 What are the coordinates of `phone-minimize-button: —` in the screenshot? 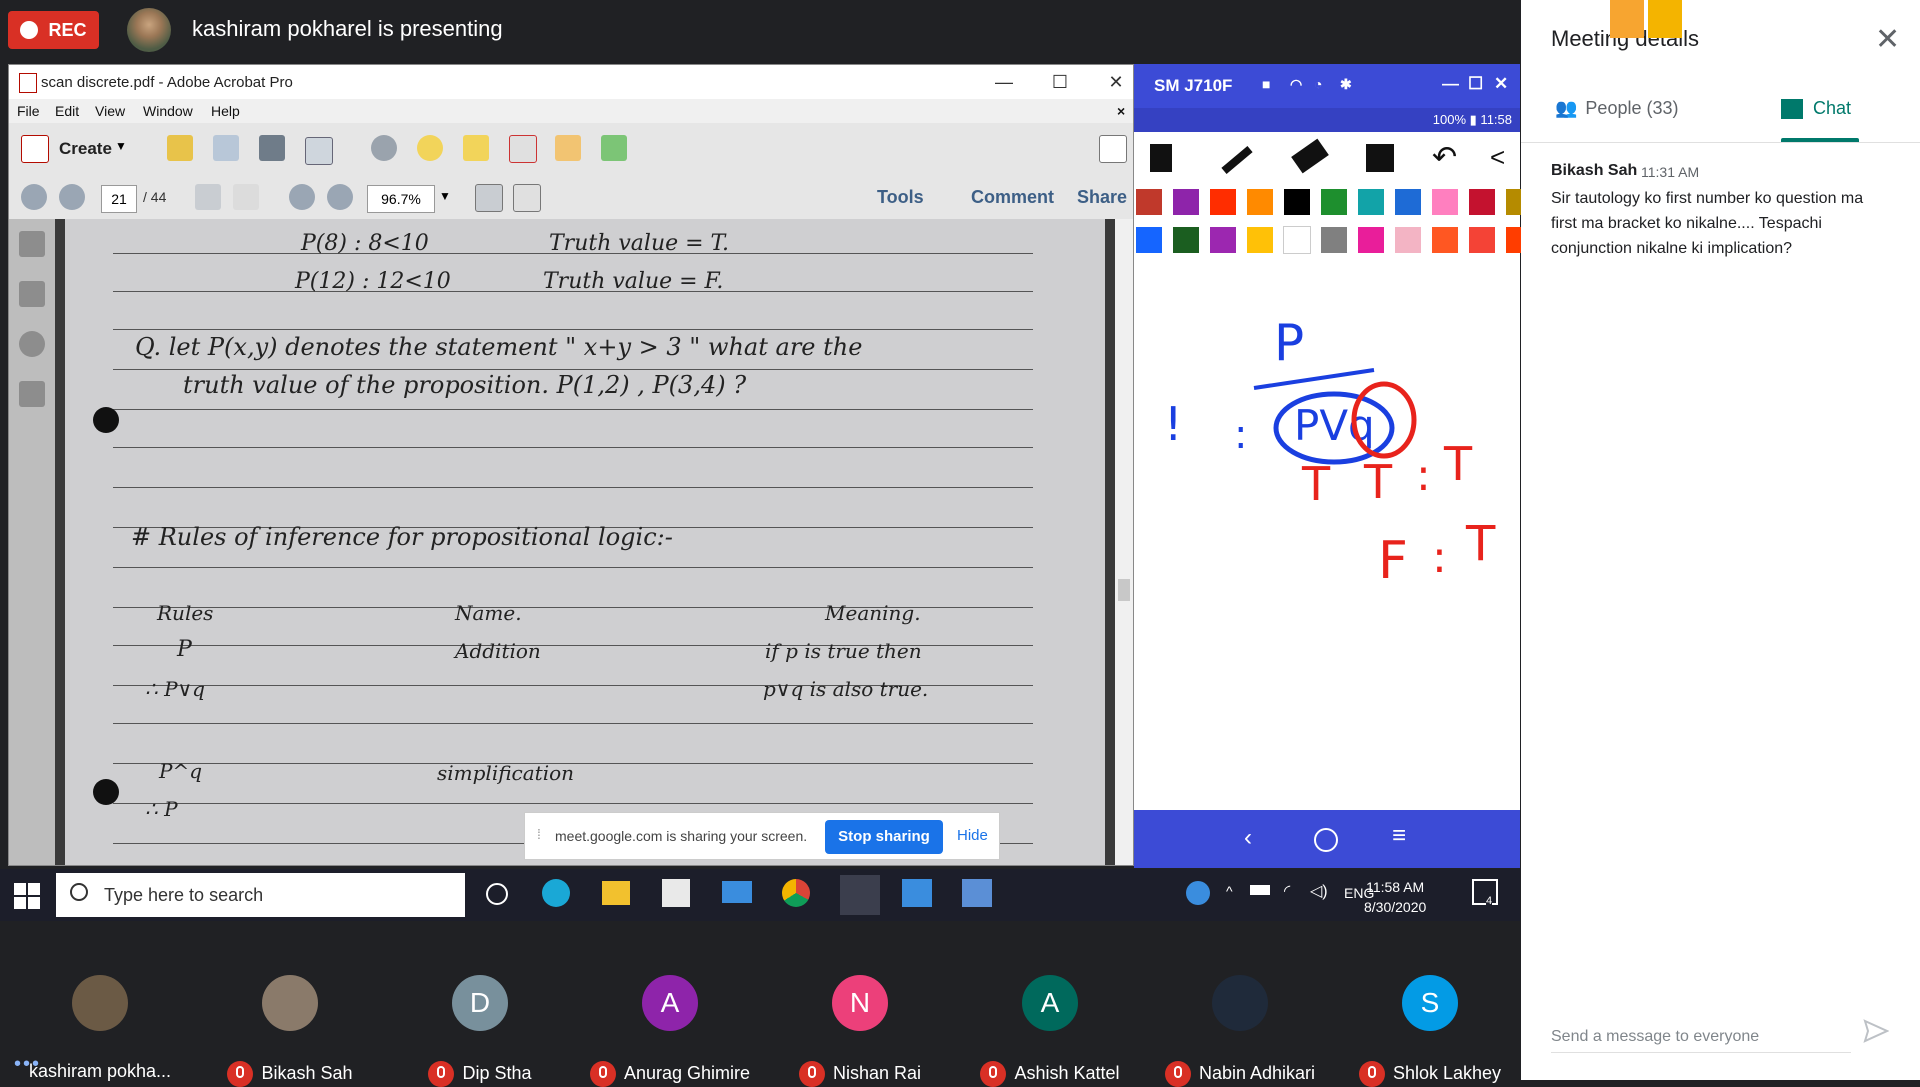 It's located at (1450, 84).